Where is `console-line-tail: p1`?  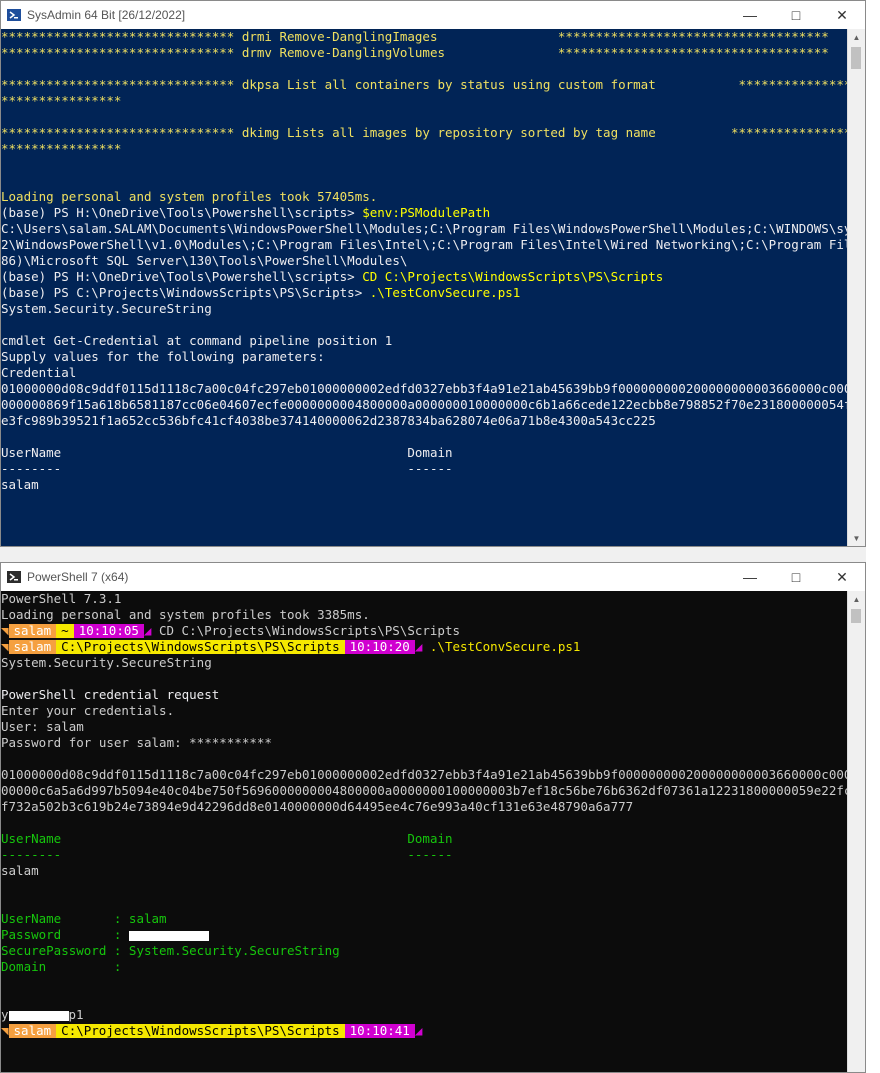
console-line-tail: p1 is located at coordinates (76, 1014).